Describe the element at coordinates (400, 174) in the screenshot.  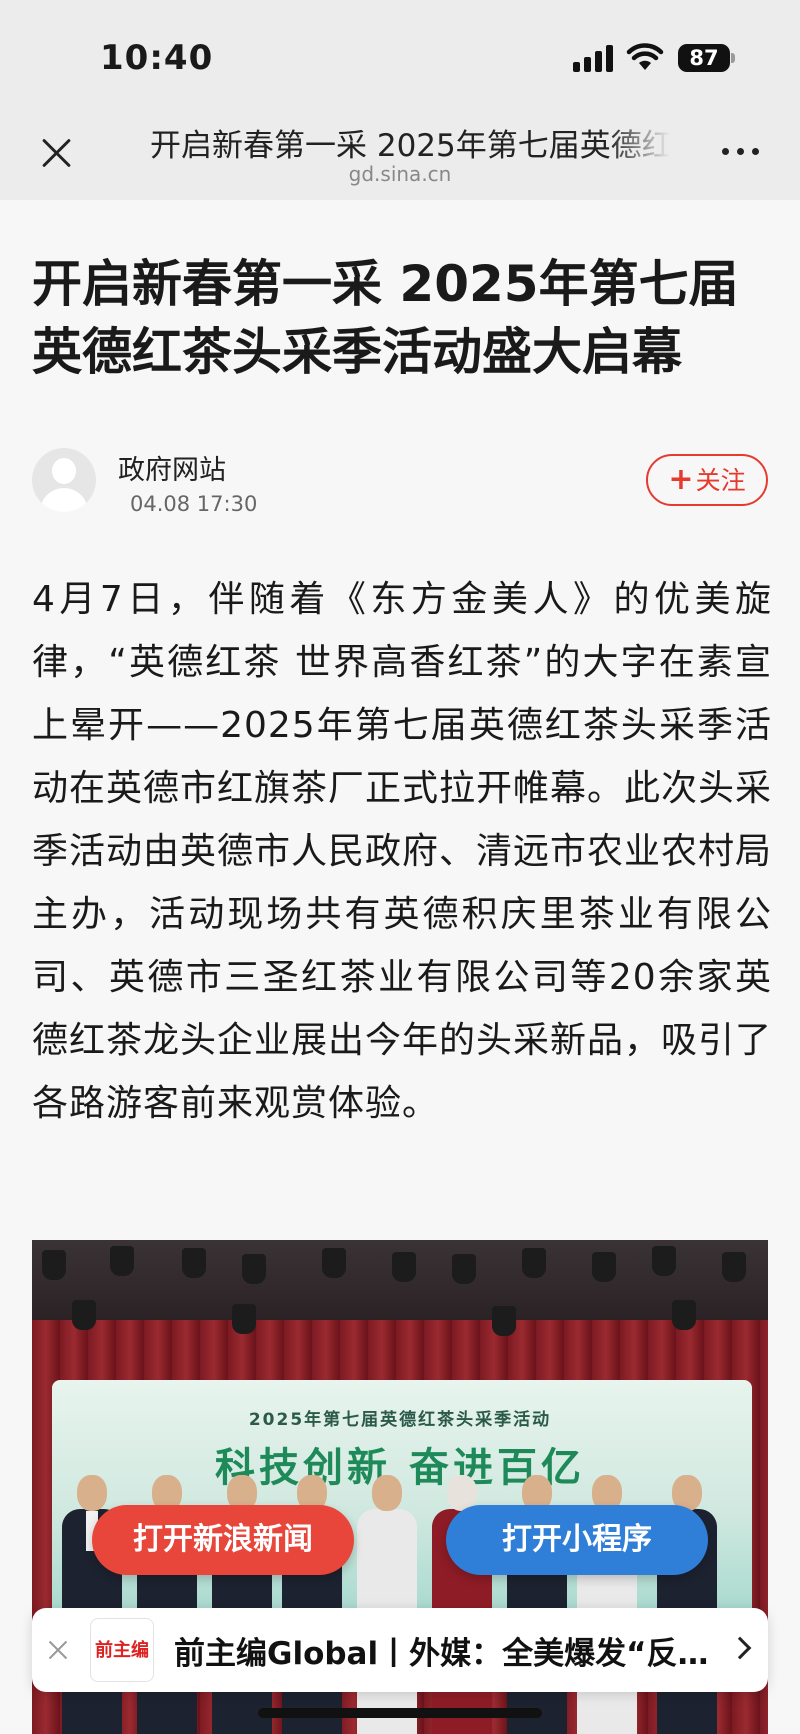
I see `nav-domain: gd.sina.cn` at that location.